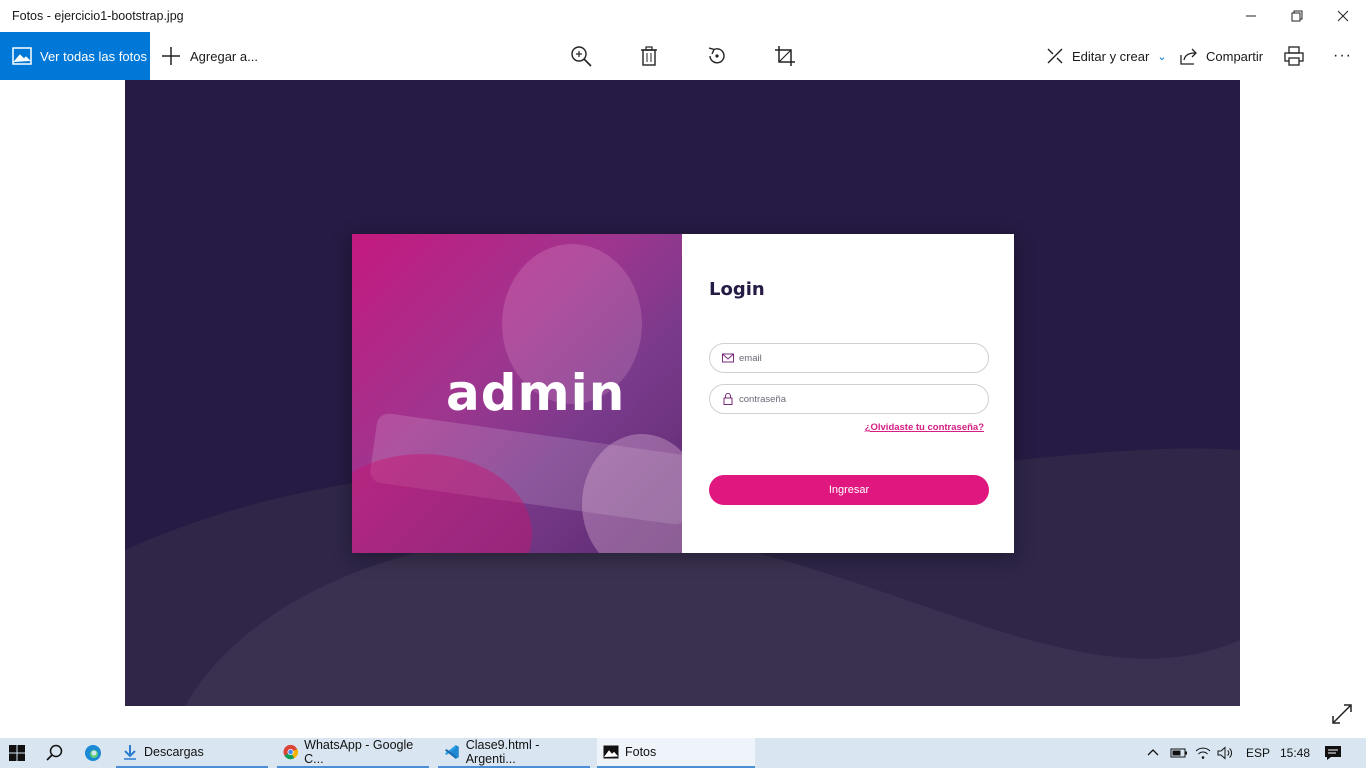 The image size is (1366, 768). Describe the element at coordinates (171, 56) in the screenshot. I see `plus-icon` at that location.